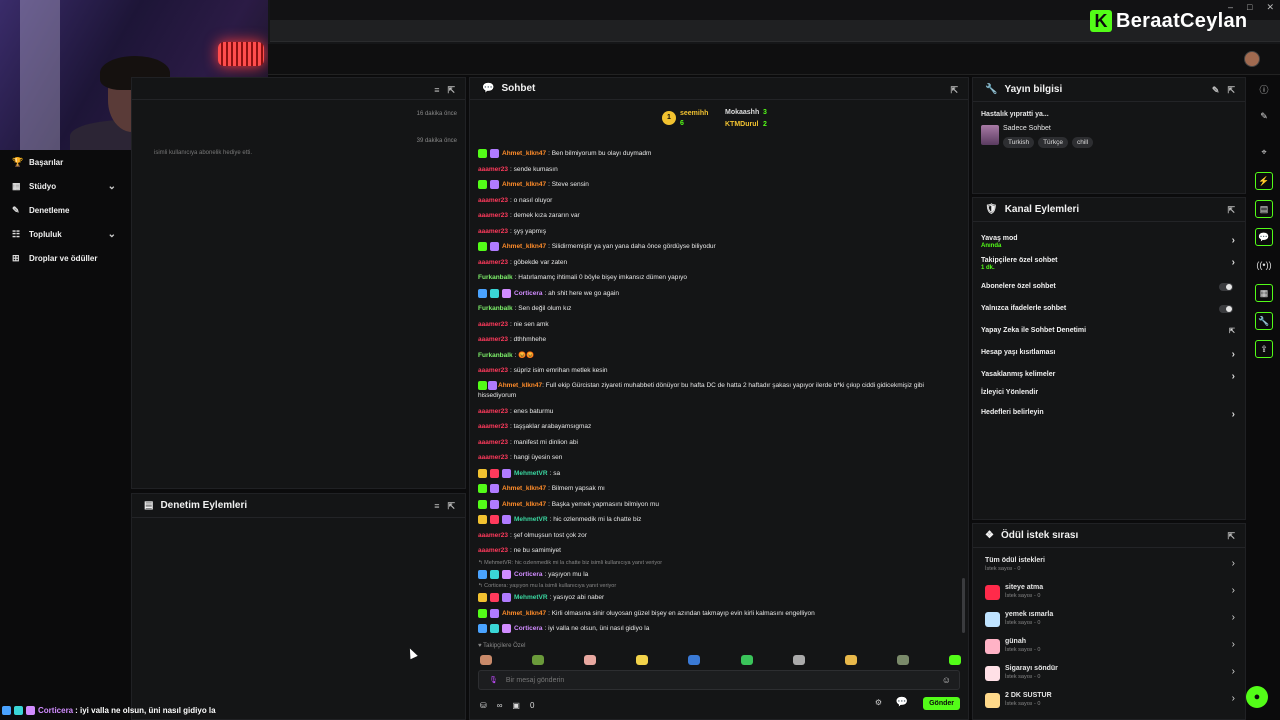  Describe the element at coordinates (1270, 7) in the screenshot. I see `close-icon: ✕` at that location.